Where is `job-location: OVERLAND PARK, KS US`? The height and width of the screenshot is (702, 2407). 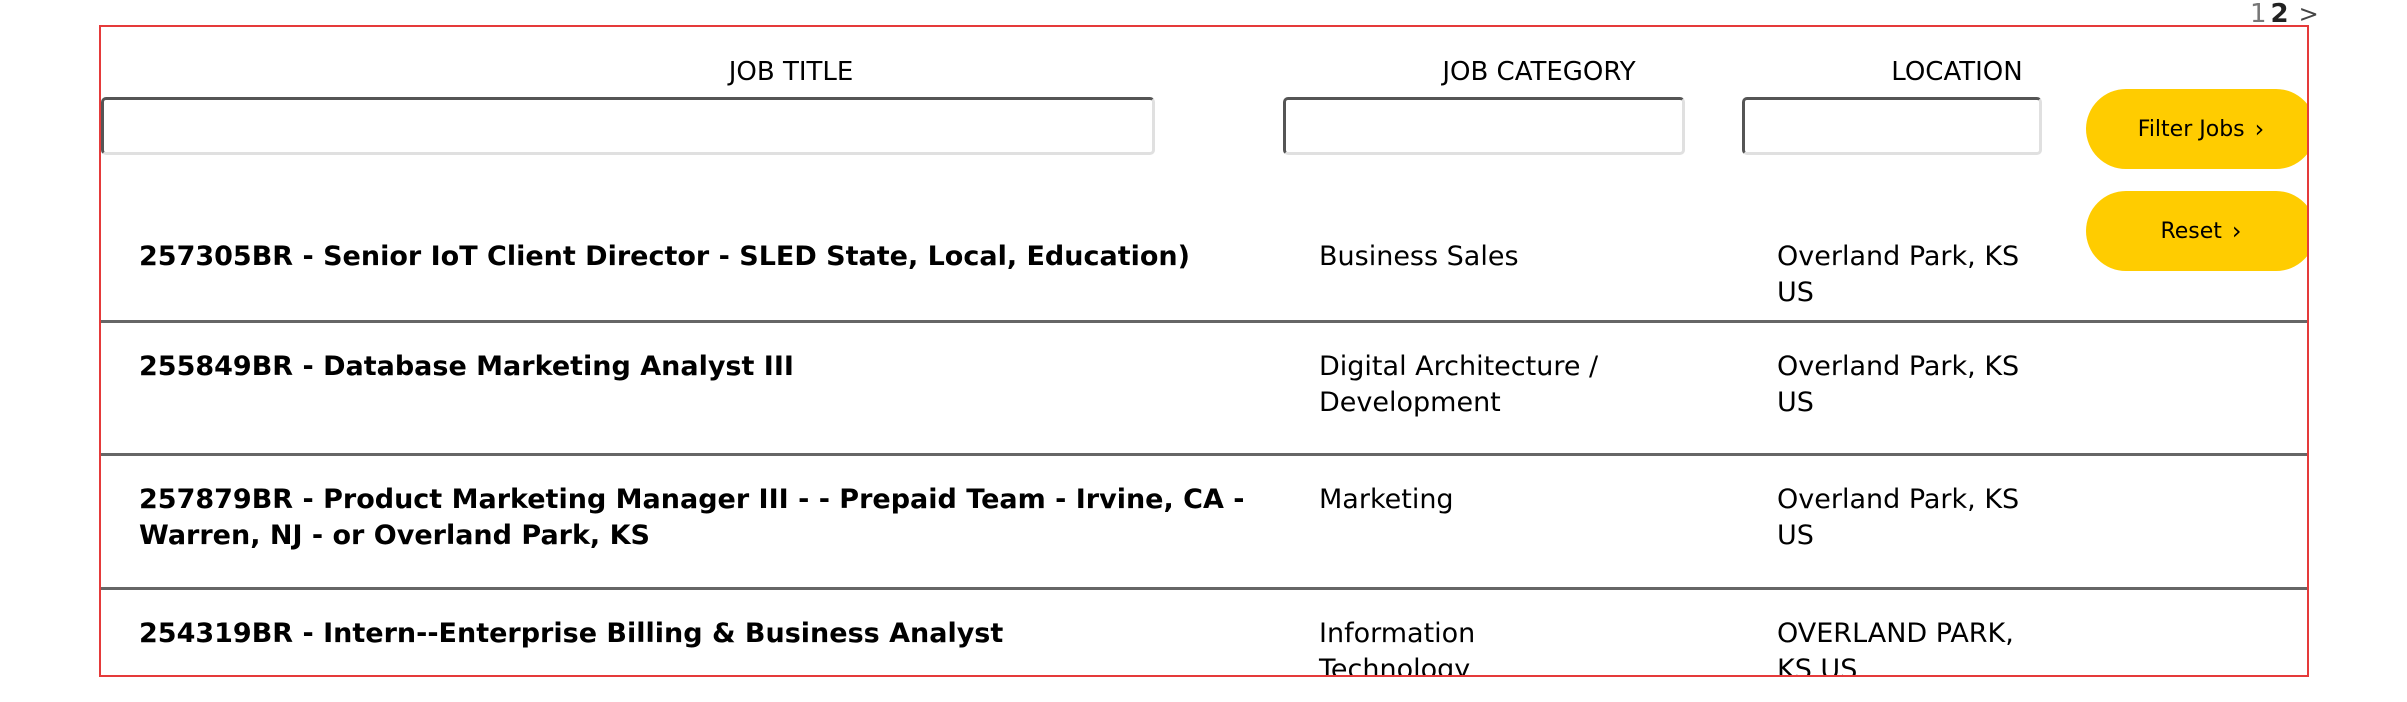 job-location: OVERLAND PARK, KS US is located at coordinates (1895, 647).